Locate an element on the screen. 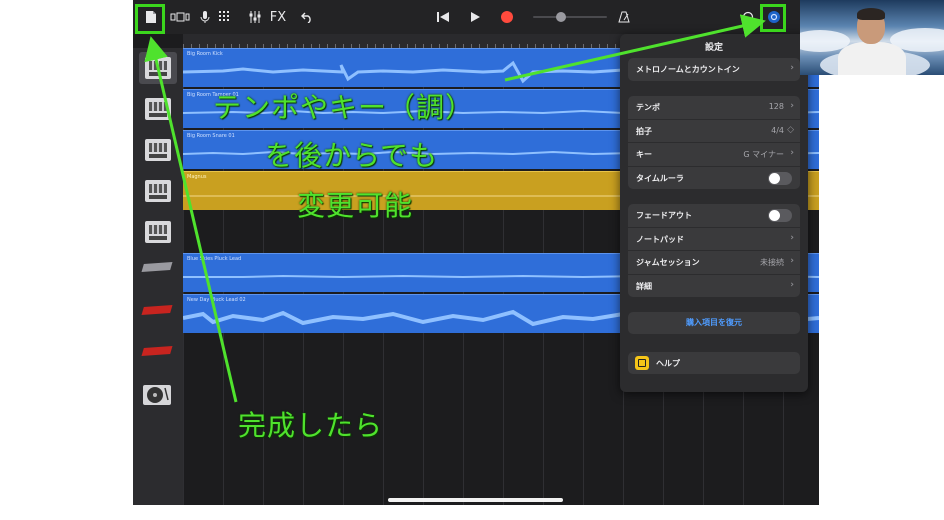 This screenshot has height=520, width=944. rewind-icon is located at coordinates (443, 17).